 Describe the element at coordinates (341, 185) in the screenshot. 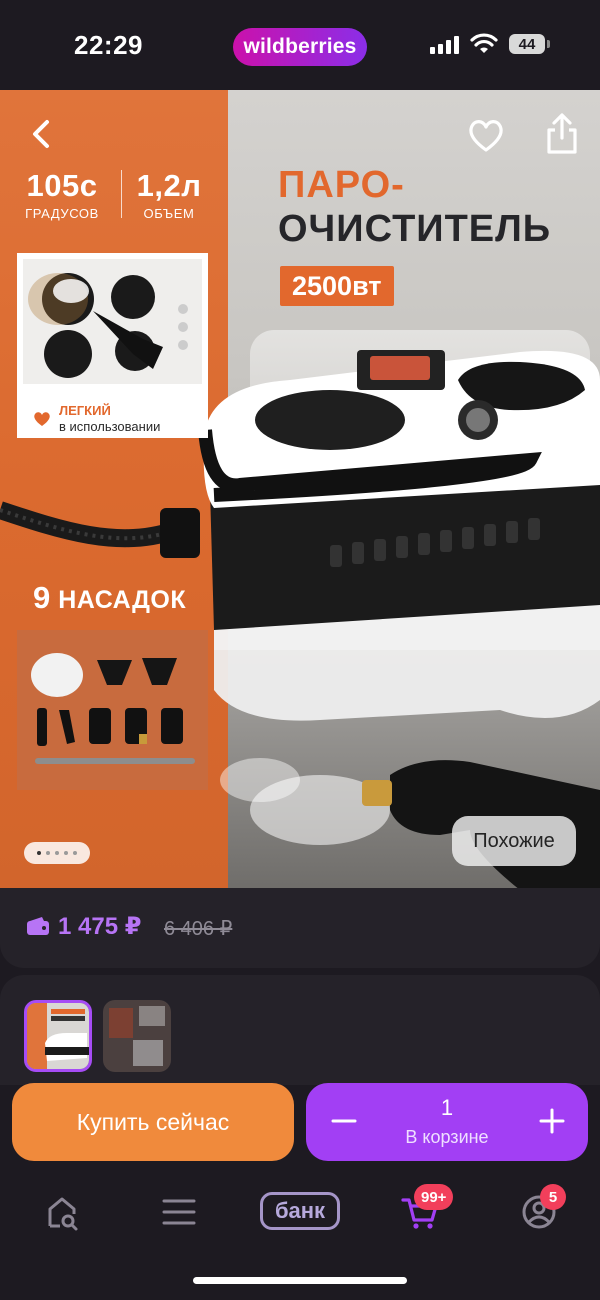

I see `product-title-line1: ПАРО-` at that location.